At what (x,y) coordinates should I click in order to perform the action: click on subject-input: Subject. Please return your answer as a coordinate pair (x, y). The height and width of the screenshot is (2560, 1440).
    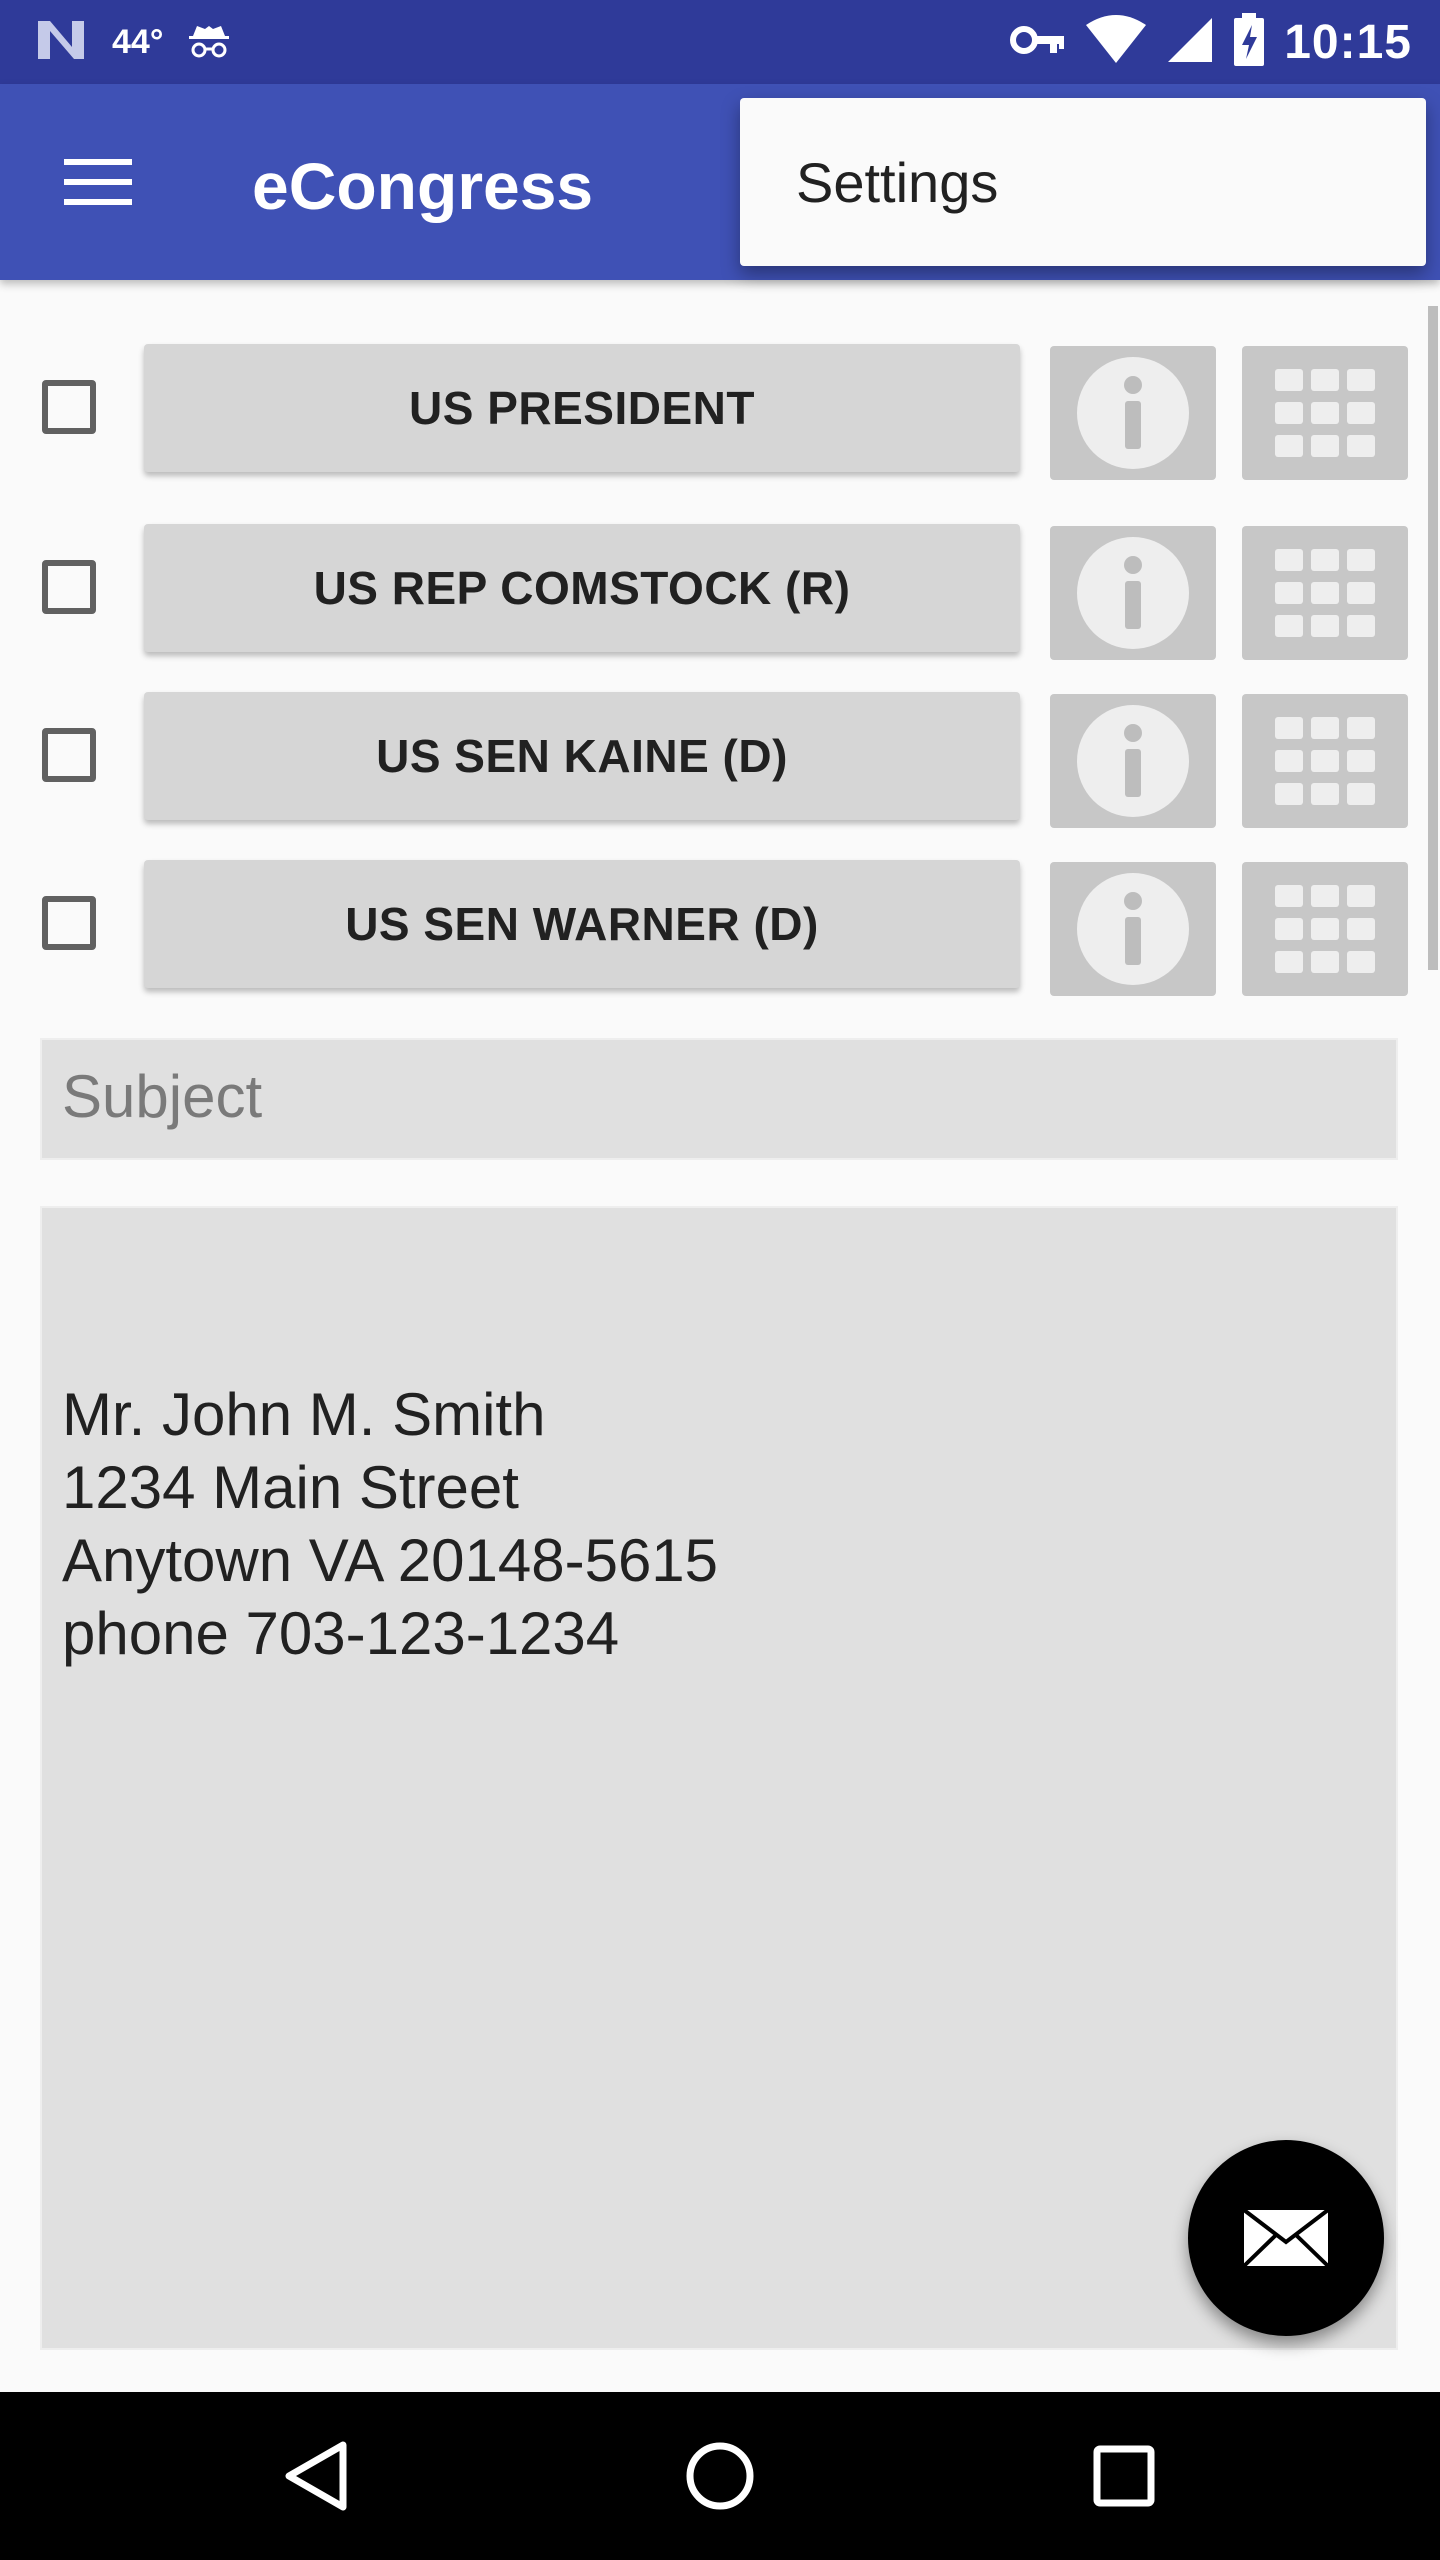
    Looking at the image, I should click on (719, 1099).